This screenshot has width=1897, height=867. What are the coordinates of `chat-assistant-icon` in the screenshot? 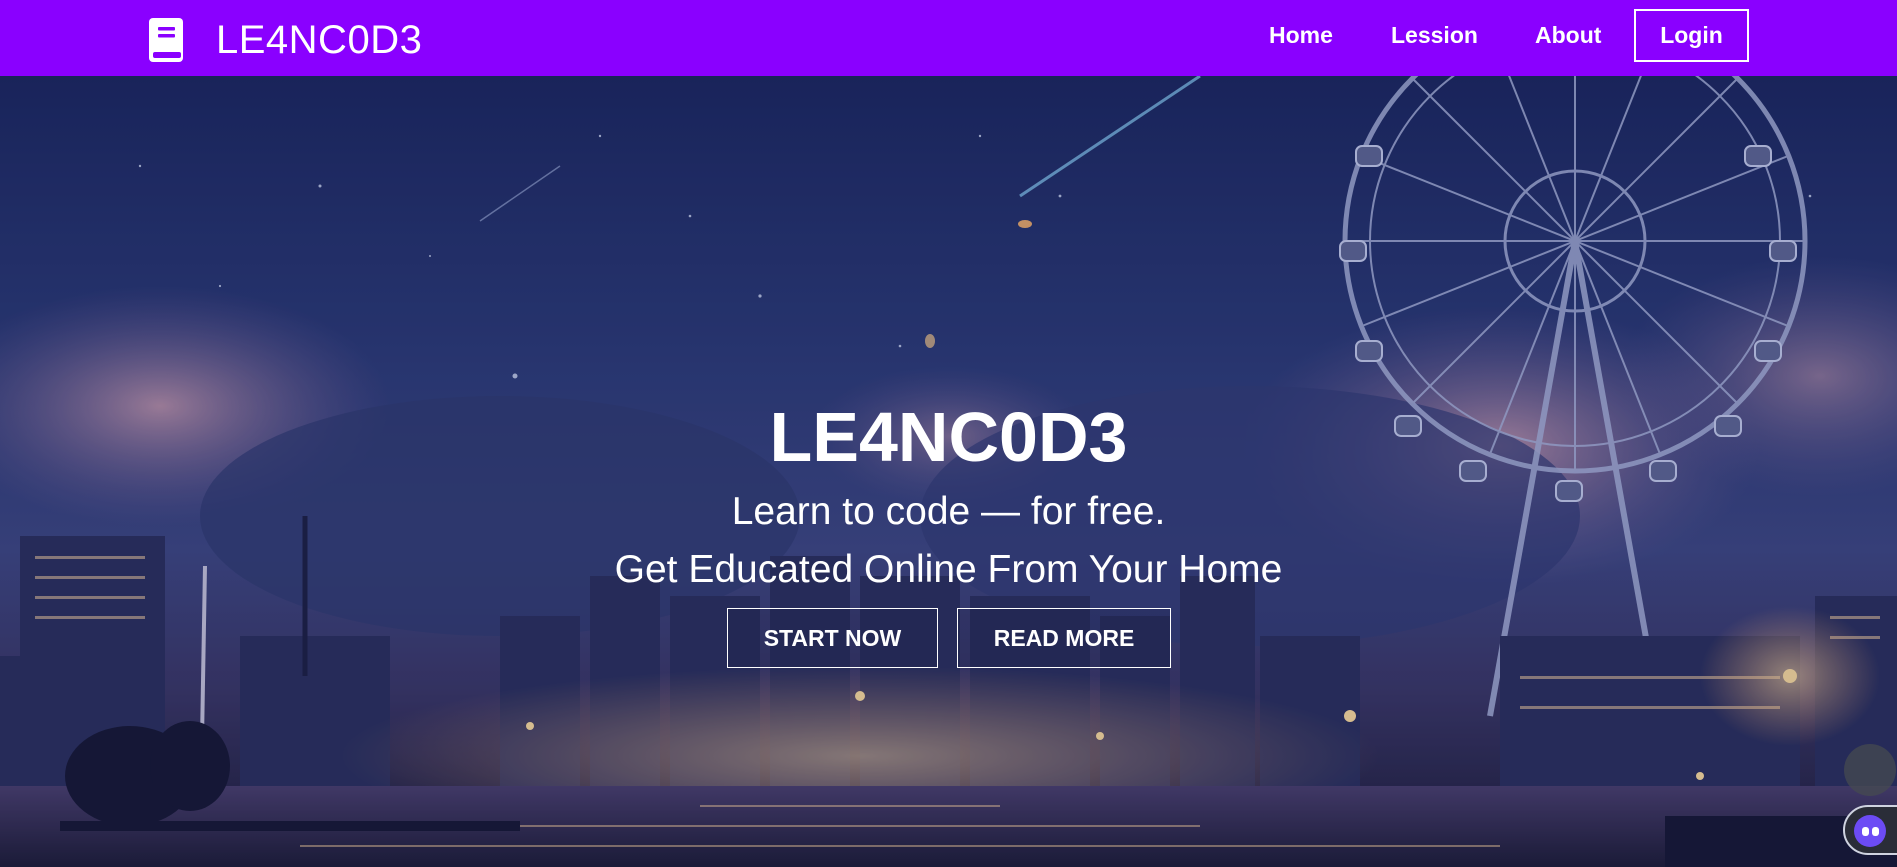 It's located at (1870, 831).